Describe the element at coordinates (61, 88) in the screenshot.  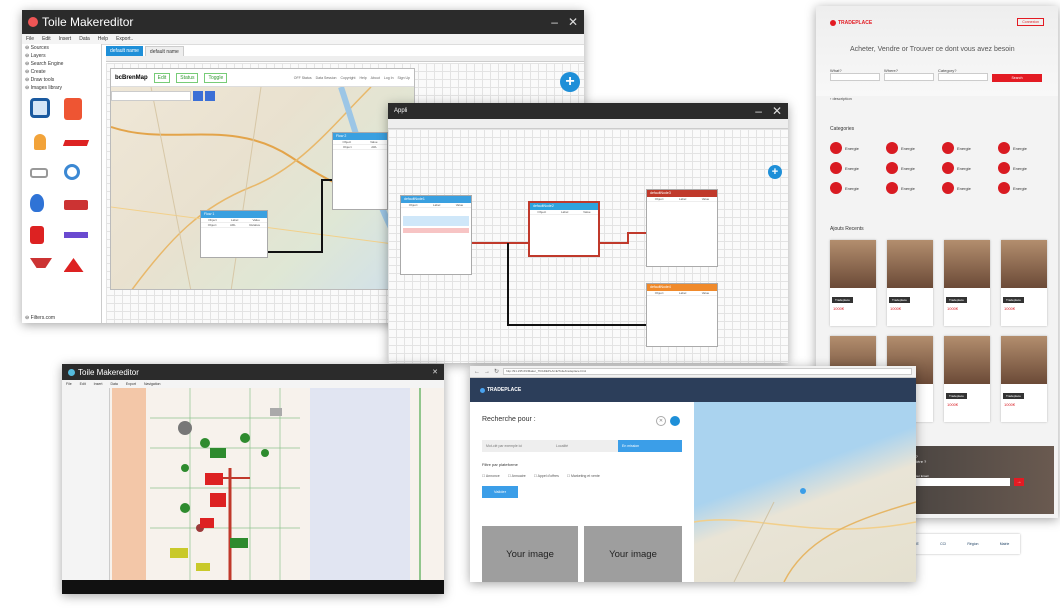
I see `sidebar-item-images: ⊖ Images library` at that location.